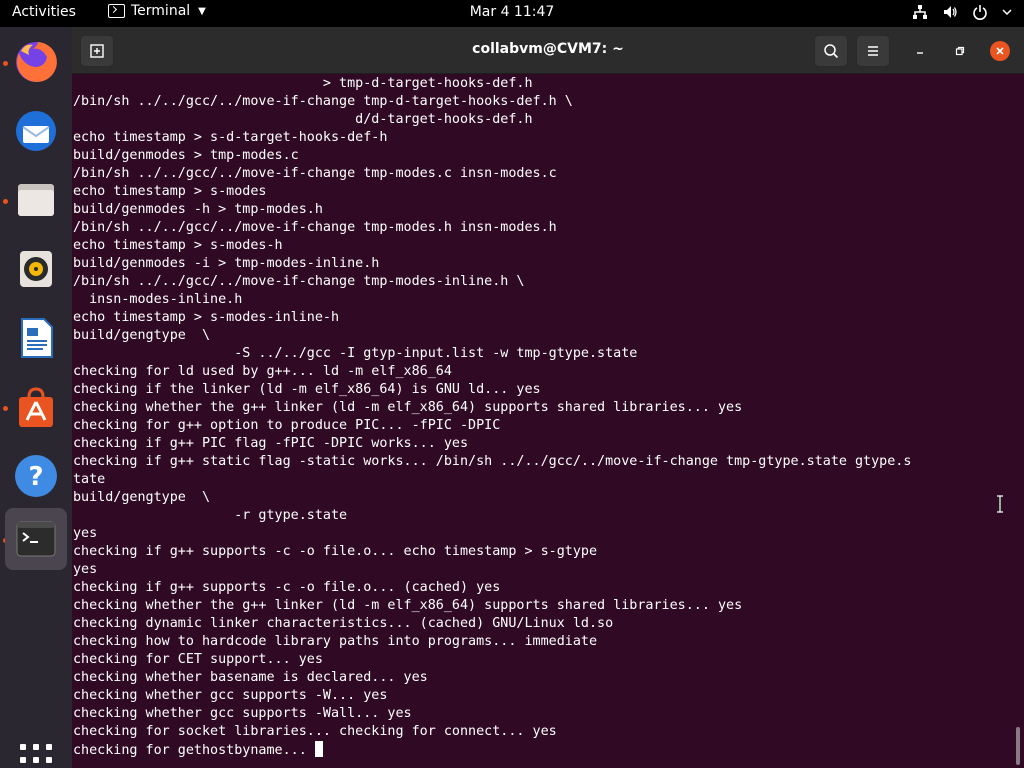  What do you see at coordinates (303, 119) in the screenshot?
I see `terminal-line: d/d-target-hooks-def.h` at bounding box center [303, 119].